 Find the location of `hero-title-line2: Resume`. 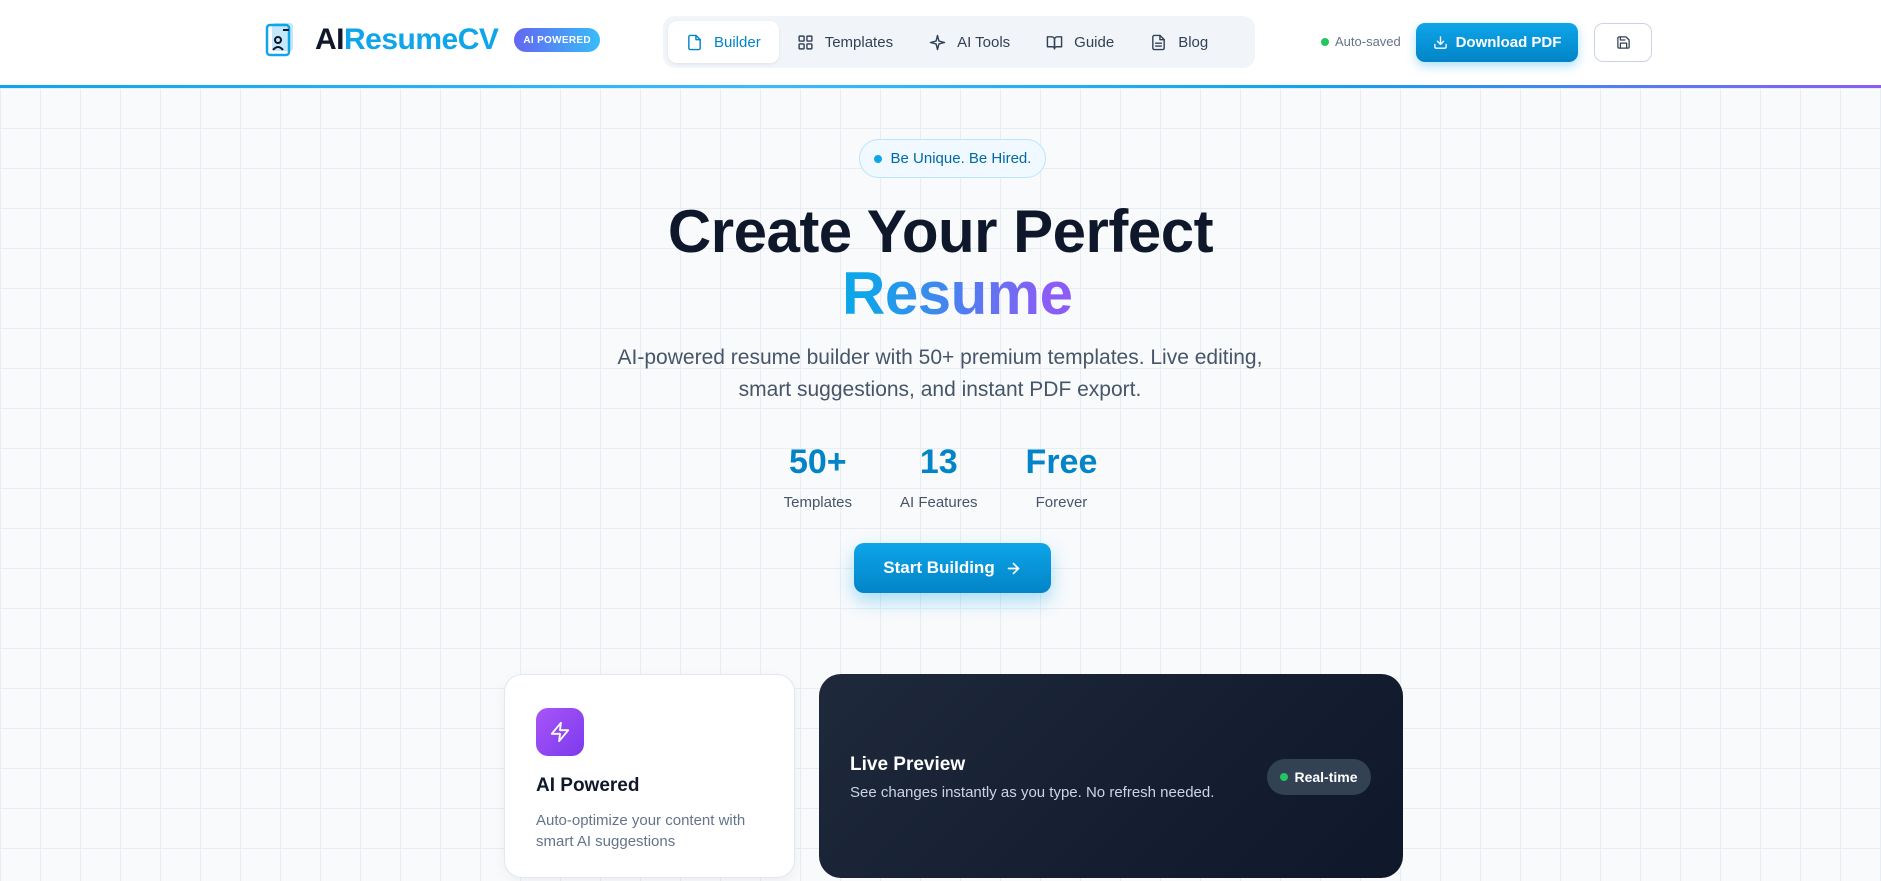

hero-title-line2: Resume is located at coordinates (957, 293).